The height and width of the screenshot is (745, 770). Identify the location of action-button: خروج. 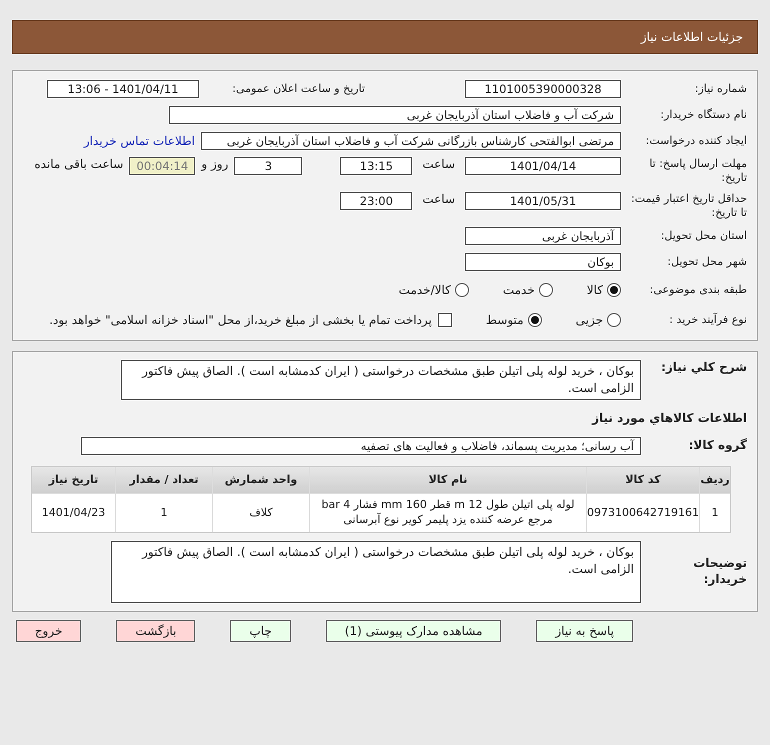
(49, 631).